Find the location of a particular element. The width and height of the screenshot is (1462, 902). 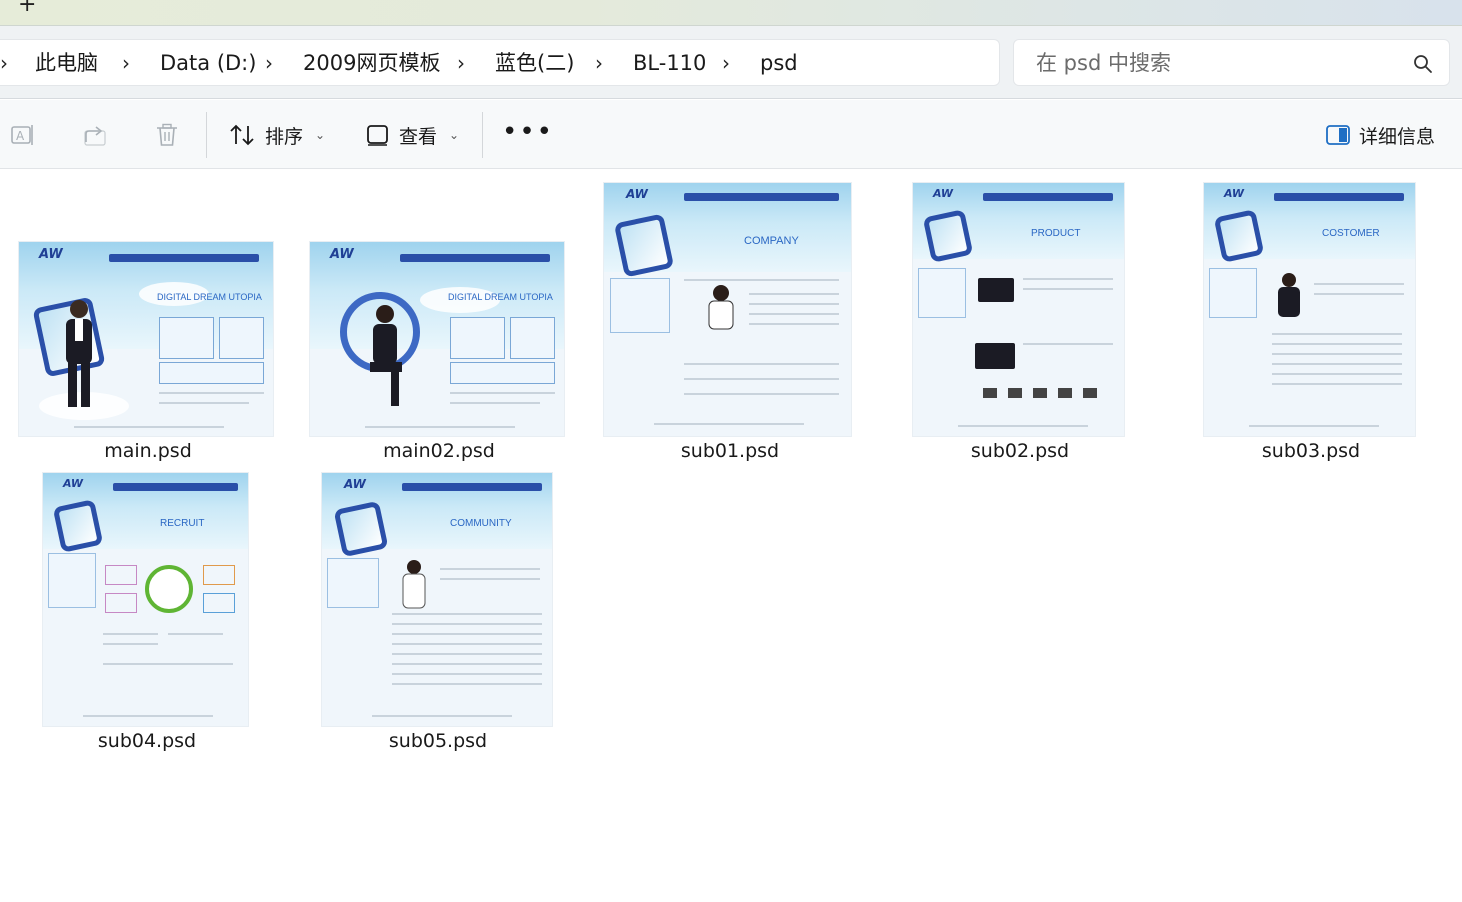

view-icon is located at coordinates (377, 135).